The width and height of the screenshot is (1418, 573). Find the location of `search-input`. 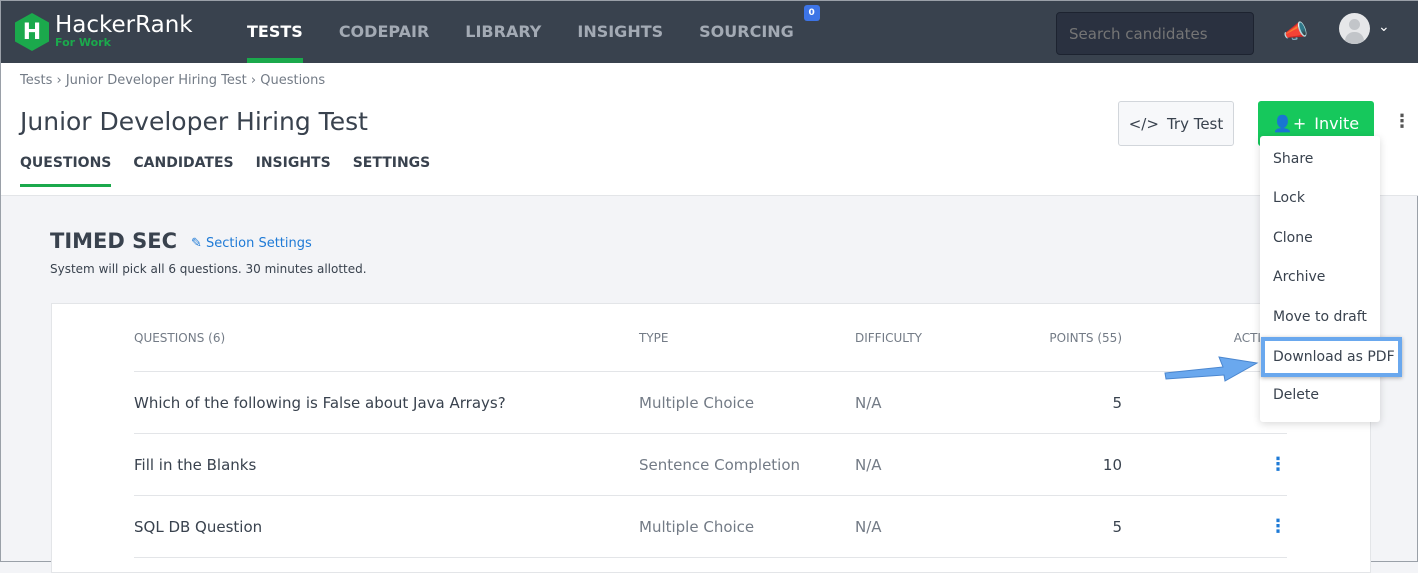

search-input is located at coordinates (1155, 33).